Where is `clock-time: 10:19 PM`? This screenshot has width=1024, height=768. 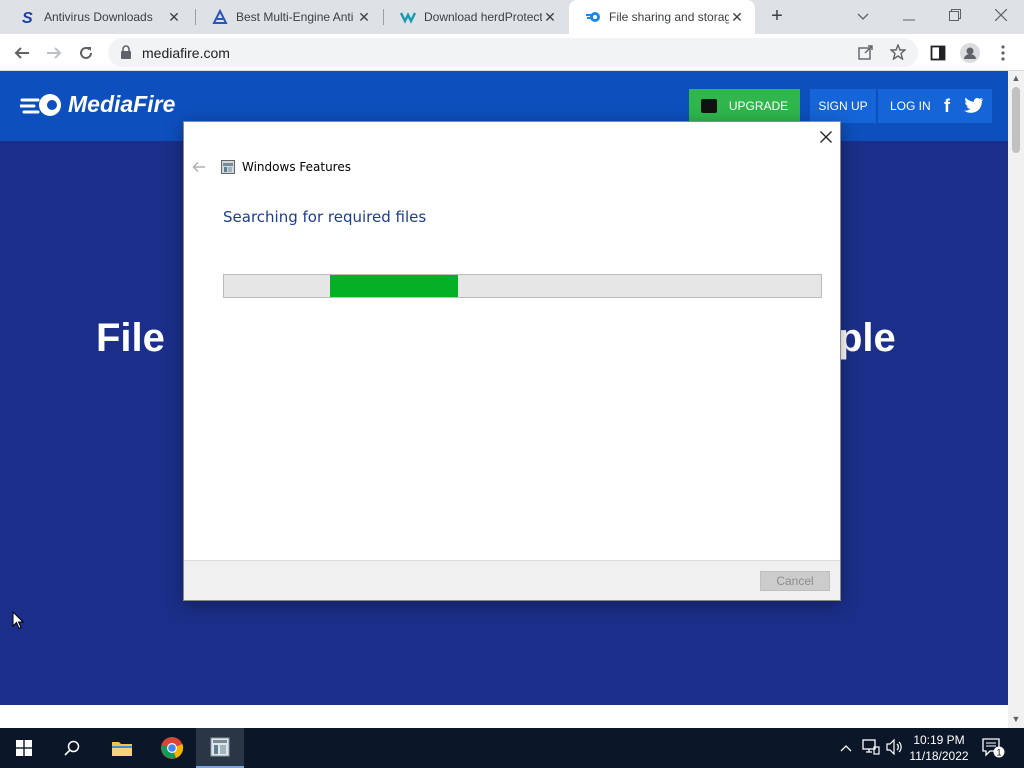
clock-time: 10:19 PM is located at coordinates (939, 740).